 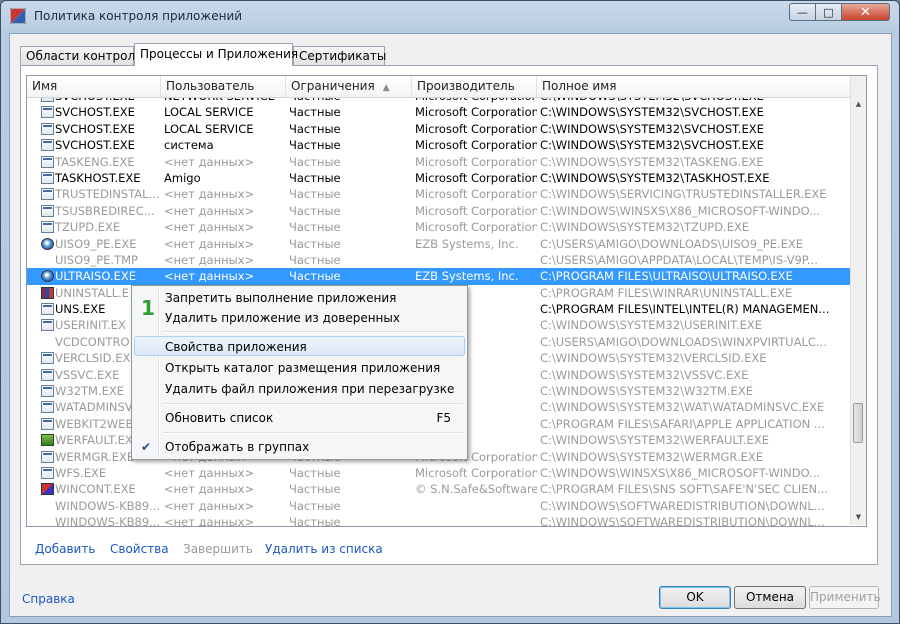 What do you see at coordinates (386, 88) in the screenshot?
I see `sort-ascending-icon: ▲` at bounding box center [386, 88].